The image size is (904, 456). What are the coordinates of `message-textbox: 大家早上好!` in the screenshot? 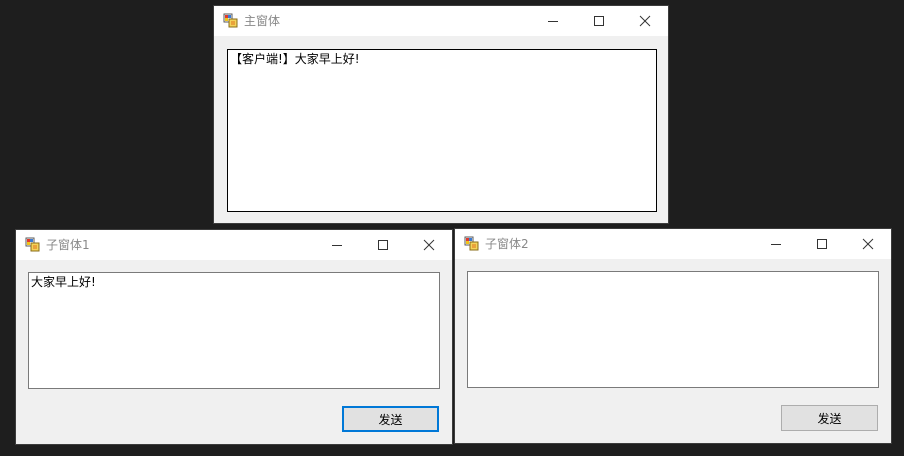 It's located at (234, 330).